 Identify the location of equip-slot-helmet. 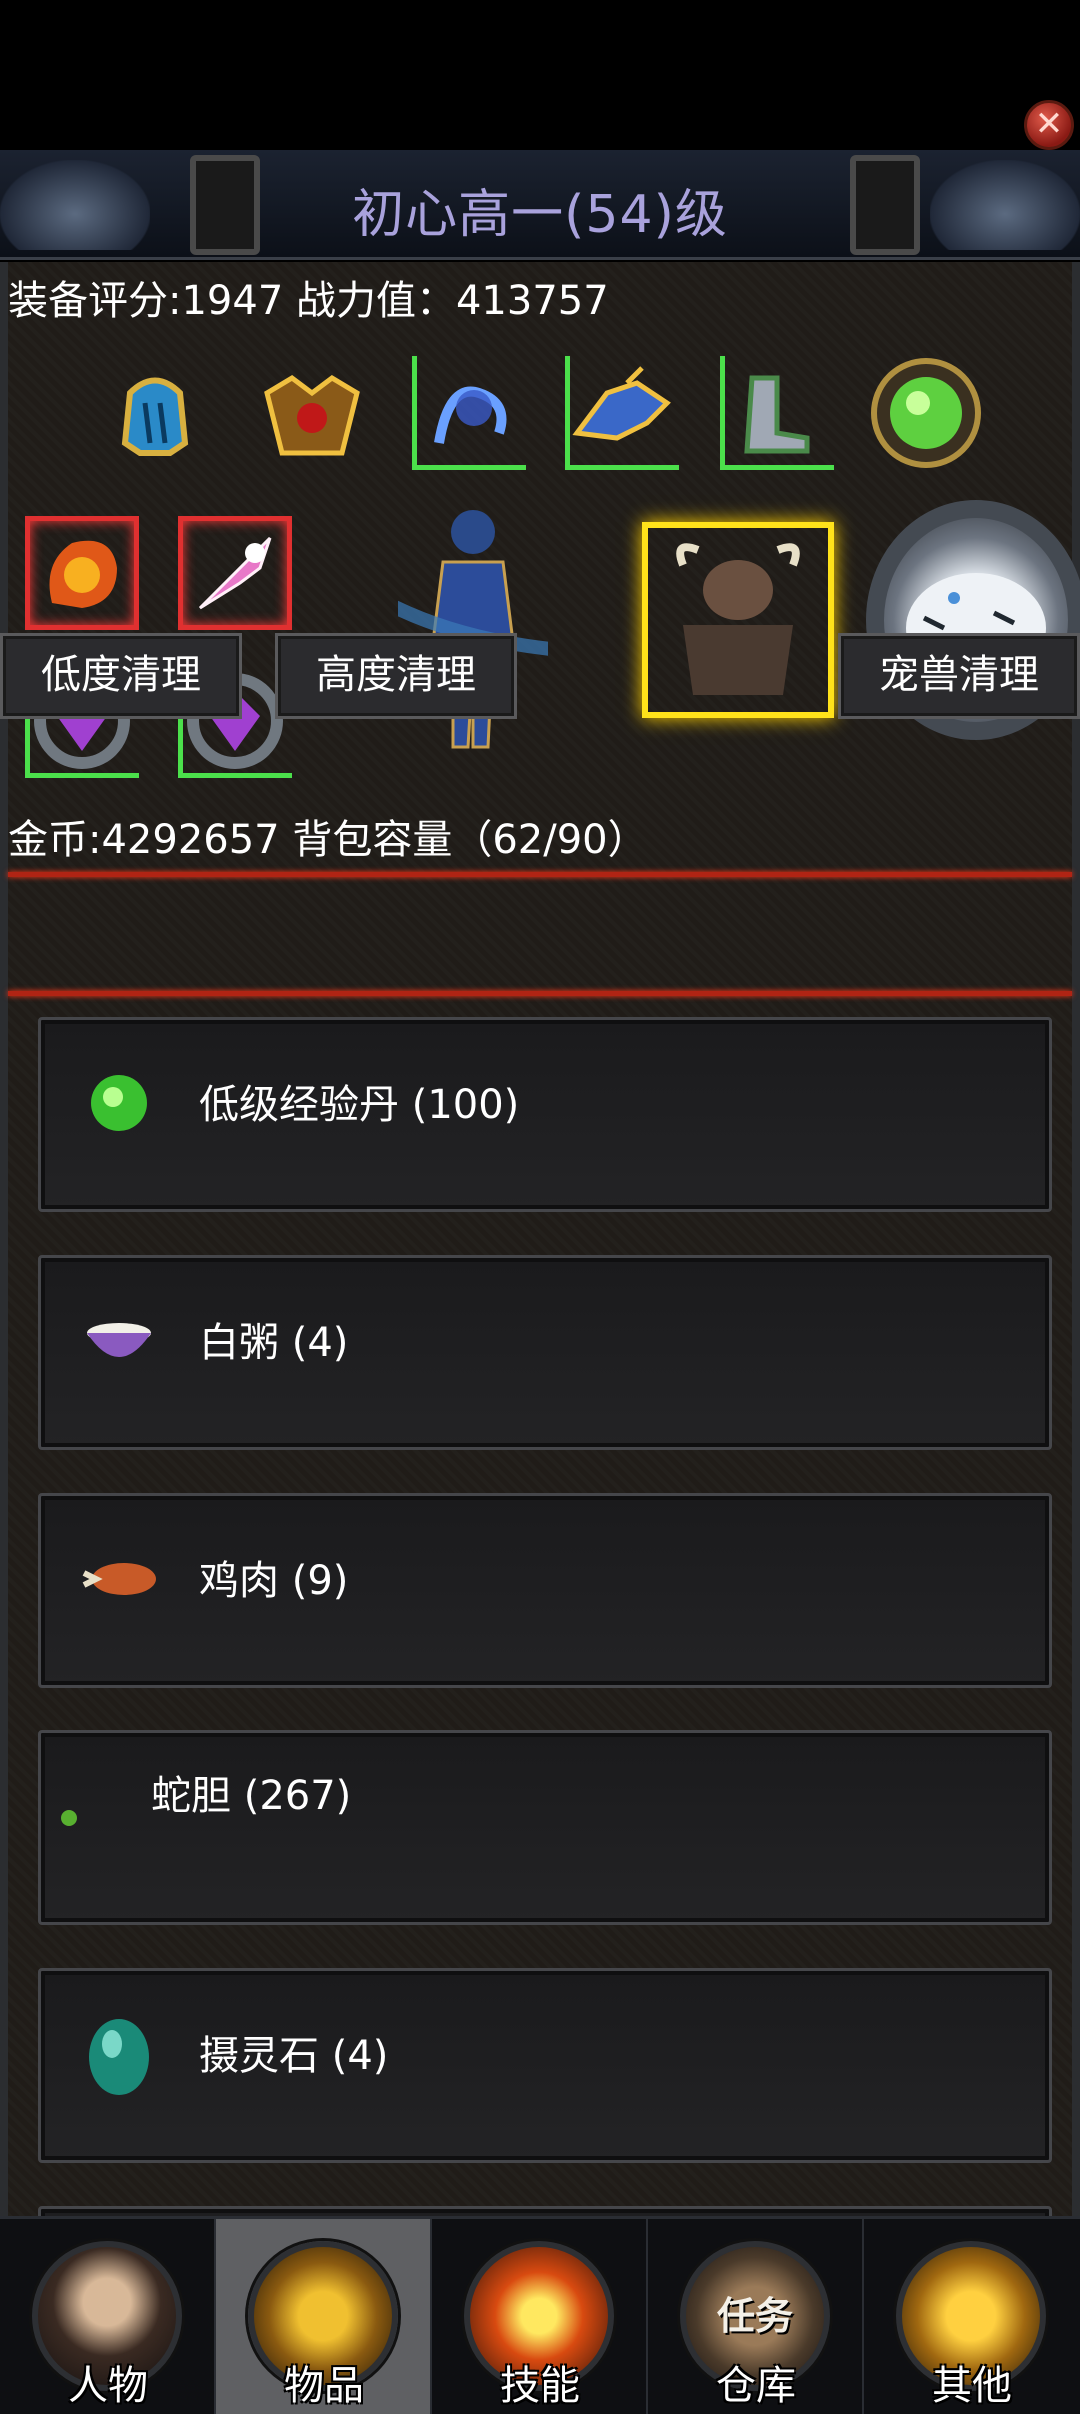
(155, 413).